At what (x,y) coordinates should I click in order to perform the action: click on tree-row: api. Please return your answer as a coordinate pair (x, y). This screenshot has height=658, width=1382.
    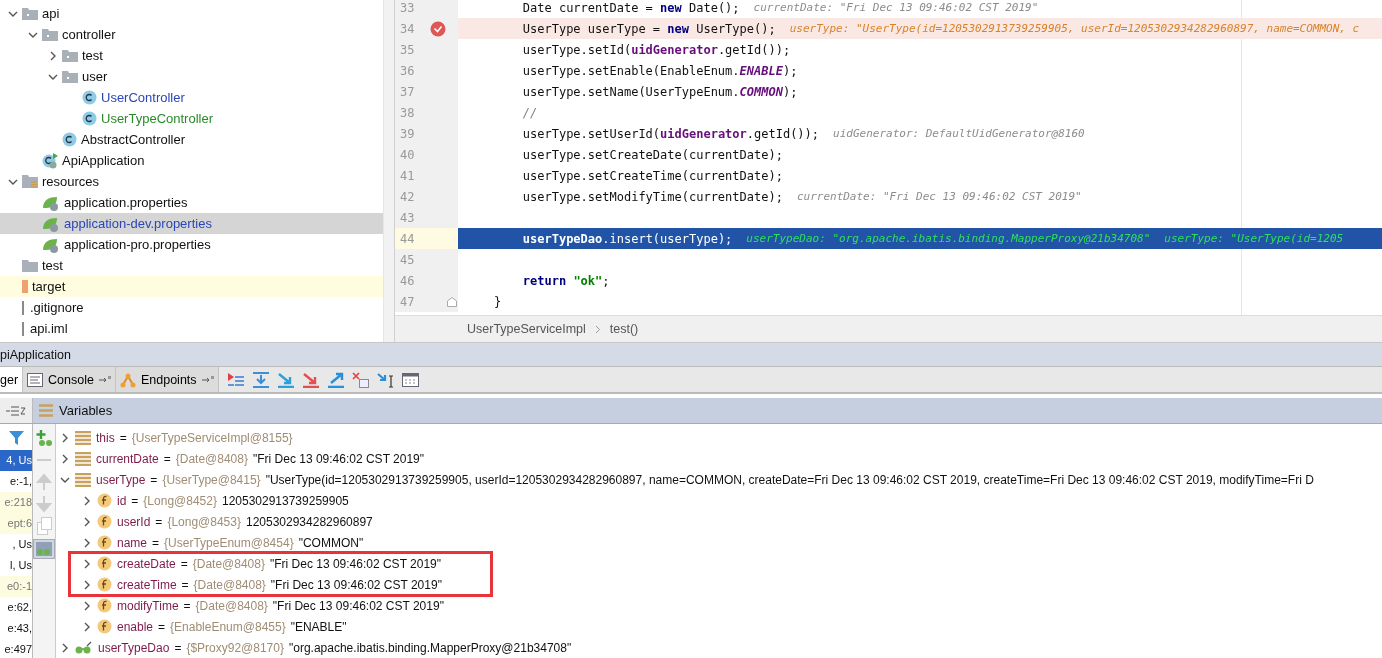
    Looking at the image, I should click on (191, 13).